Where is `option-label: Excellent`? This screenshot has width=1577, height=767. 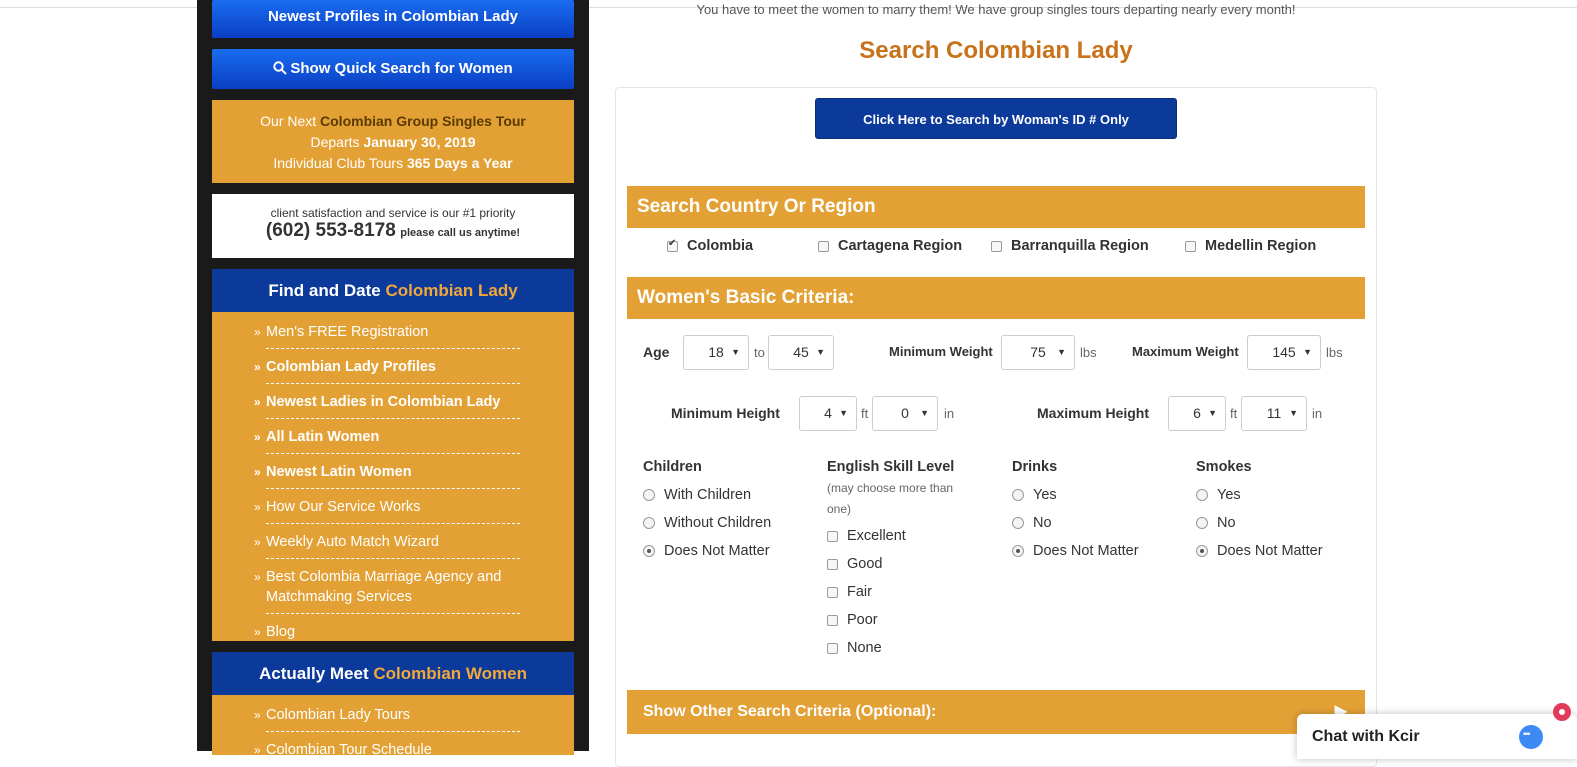
option-label: Excellent is located at coordinates (876, 536).